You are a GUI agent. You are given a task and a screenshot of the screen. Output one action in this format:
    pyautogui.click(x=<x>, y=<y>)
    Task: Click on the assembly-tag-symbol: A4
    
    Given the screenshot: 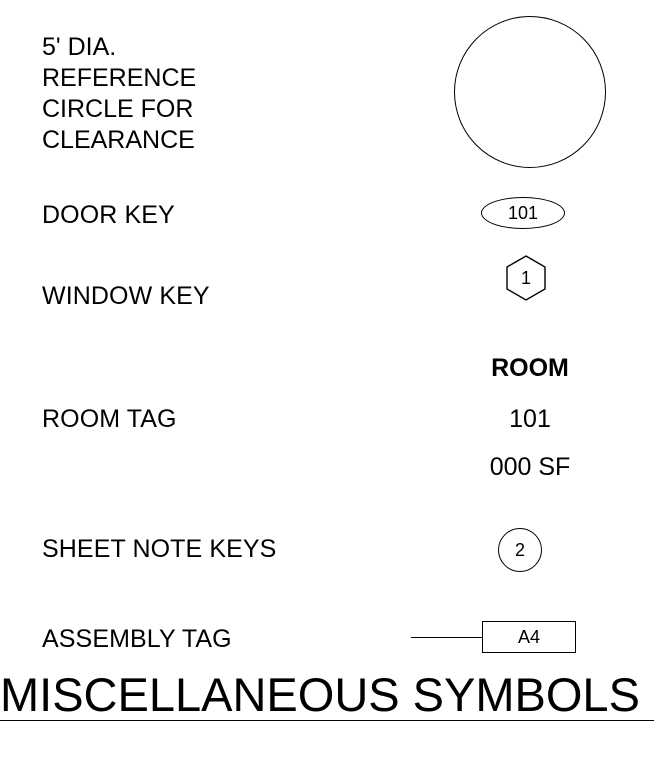 What is the action you would take?
    pyautogui.click(x=529, y=637)
    